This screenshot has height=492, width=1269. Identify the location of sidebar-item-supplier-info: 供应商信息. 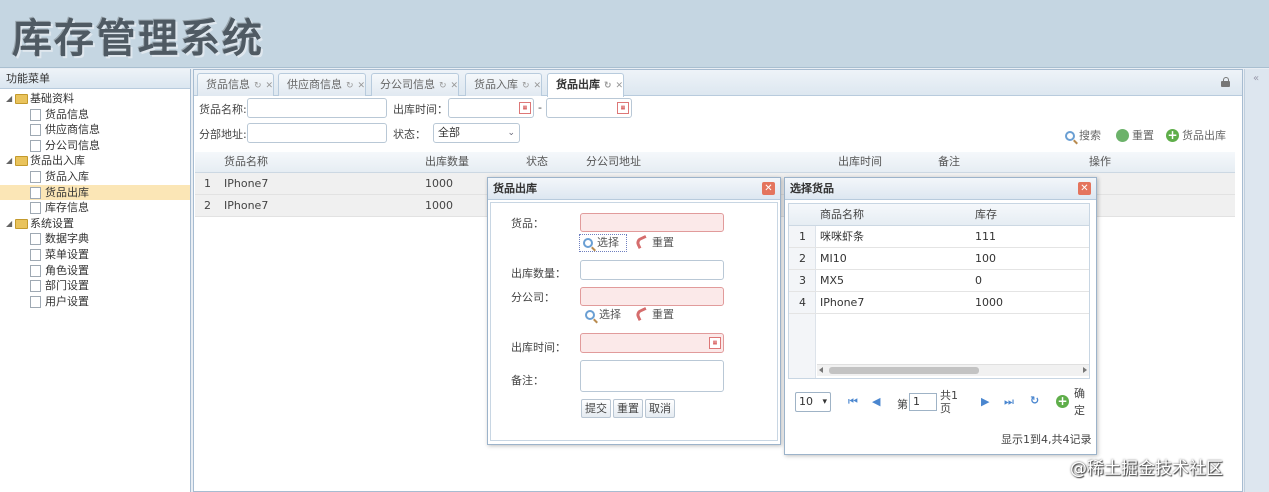
(95, 130).